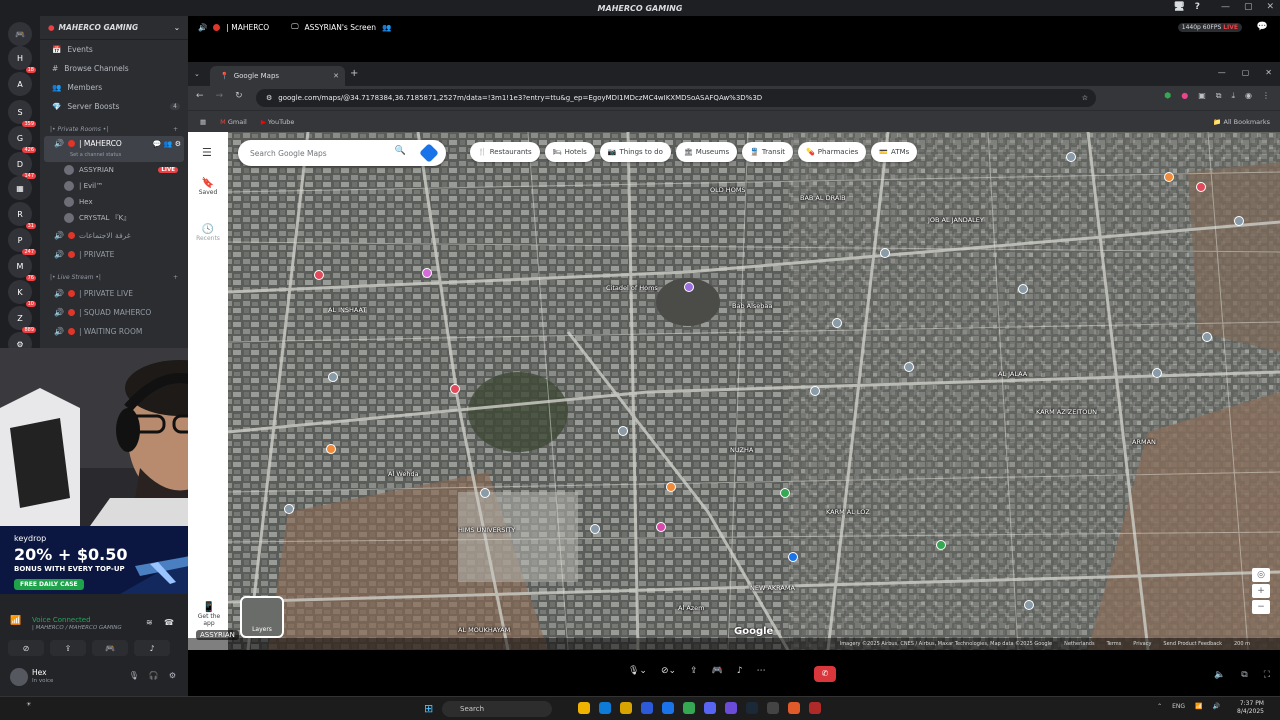 This screenshot has height=720, width=1280. What do you see at coordinates (740, 671) in the screenshot?
I see `soundboard-icon: ♪` at bounding box center [740, 671].